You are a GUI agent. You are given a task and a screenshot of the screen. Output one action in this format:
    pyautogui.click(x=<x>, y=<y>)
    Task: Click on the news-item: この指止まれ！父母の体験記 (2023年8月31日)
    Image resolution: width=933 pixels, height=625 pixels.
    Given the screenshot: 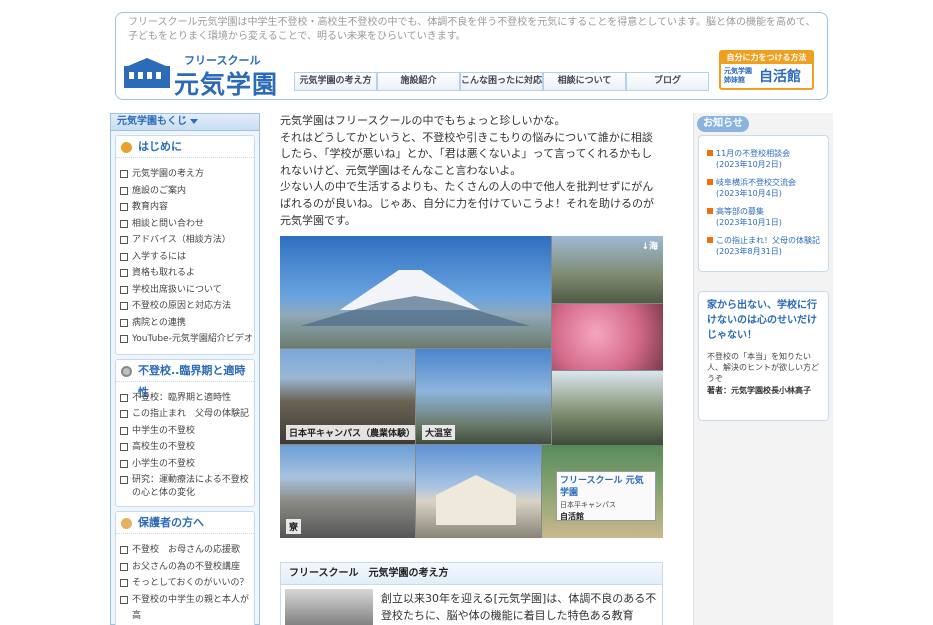 What is the action you would take?
    pyautogui.click(x=765, y=246)
    